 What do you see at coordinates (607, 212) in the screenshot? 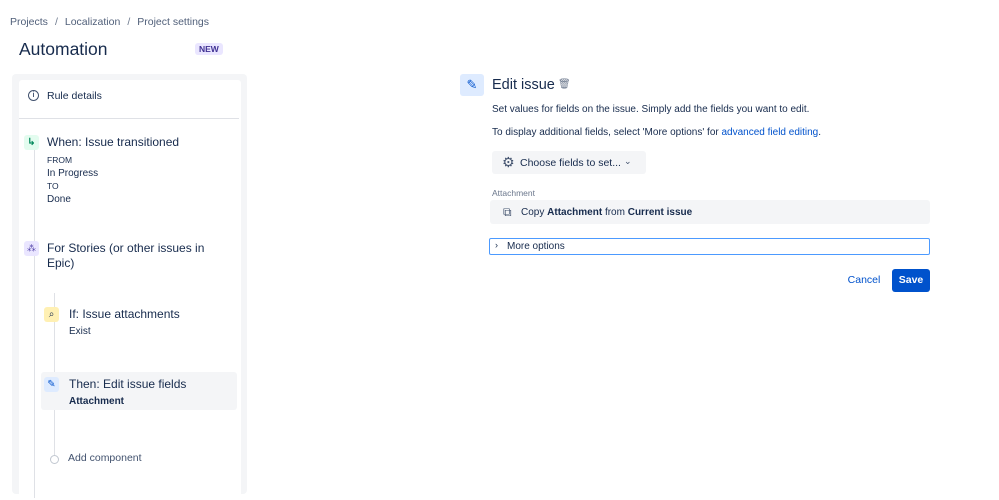
I see `attachment-field-value: Copy Attachment from Current issue` at bounding box center [607, 212].